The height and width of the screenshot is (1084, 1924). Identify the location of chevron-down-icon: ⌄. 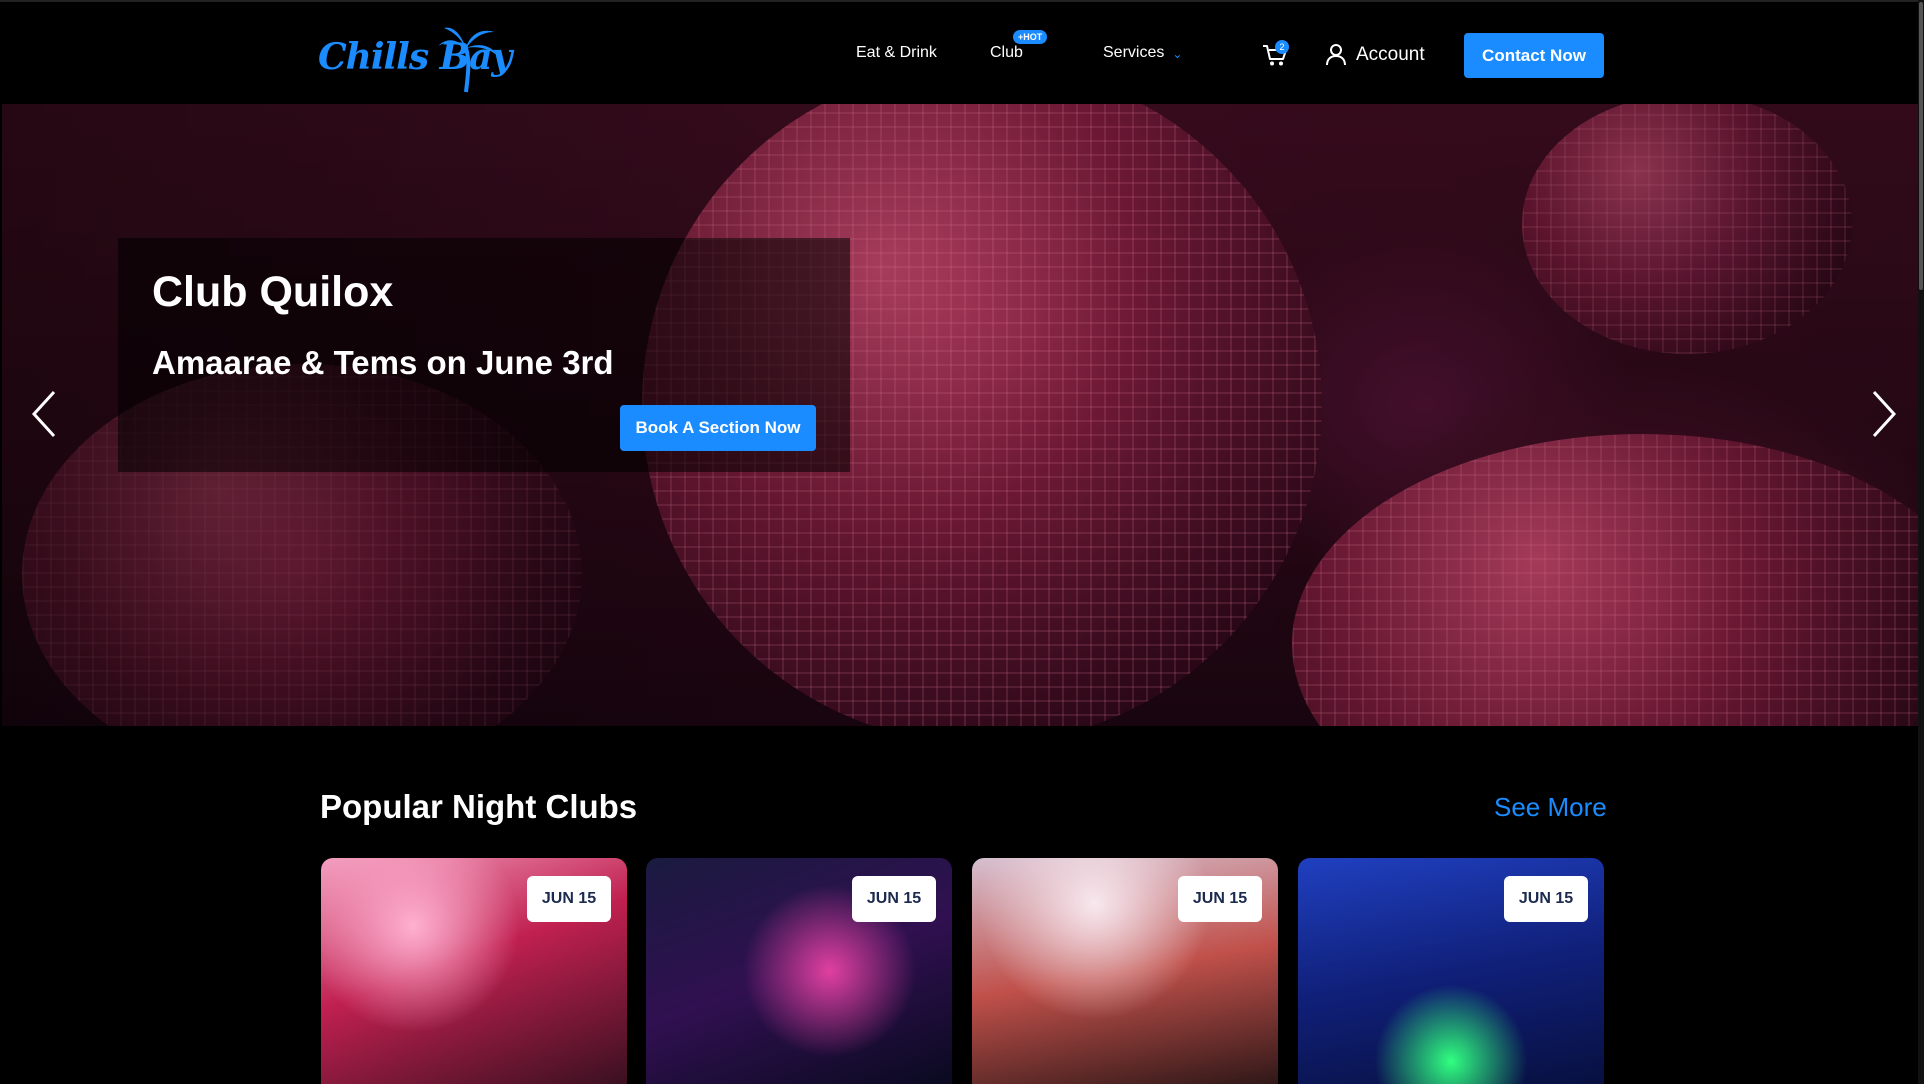
(1177, 54).